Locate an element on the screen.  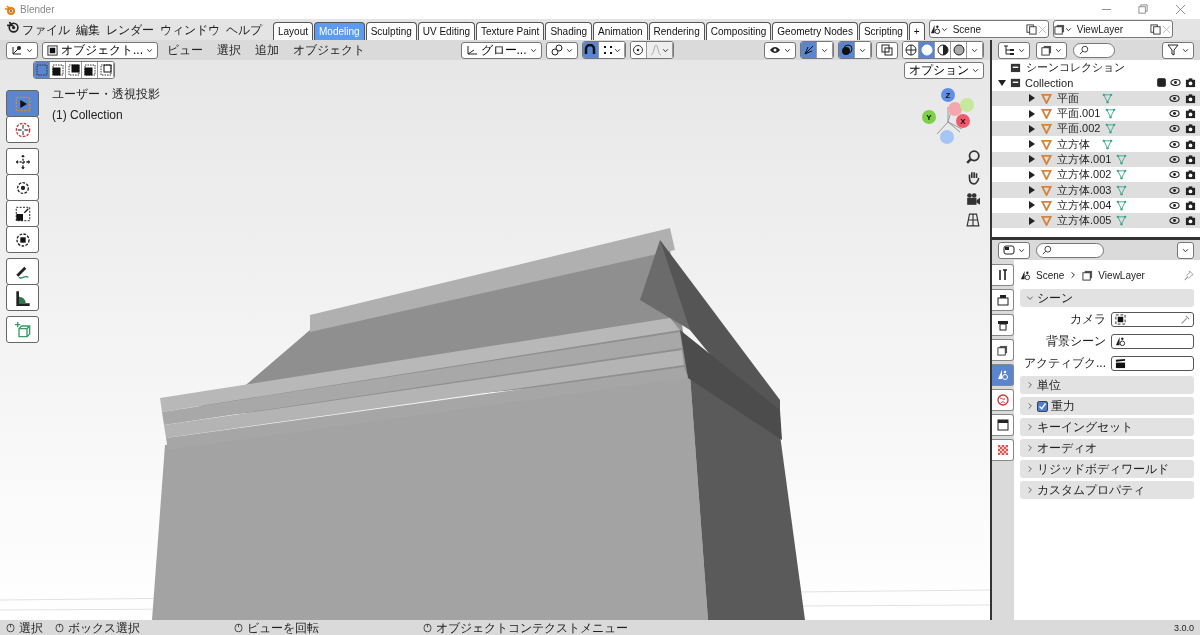
options-button is located at coordinates (1185, 250).